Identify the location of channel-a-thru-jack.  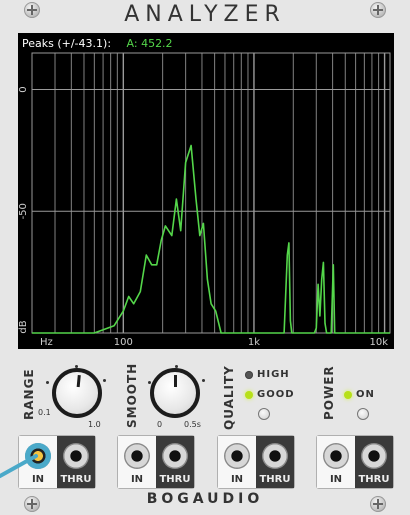
(76, 456).